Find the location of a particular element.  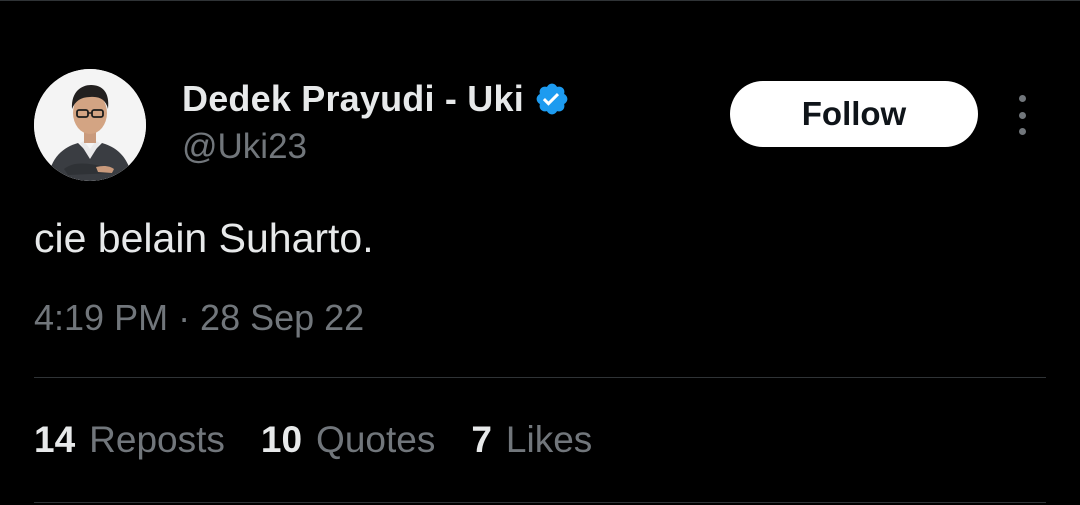

name-row: Dedek Prayudi - Uki is located at coordinates (376, 99).